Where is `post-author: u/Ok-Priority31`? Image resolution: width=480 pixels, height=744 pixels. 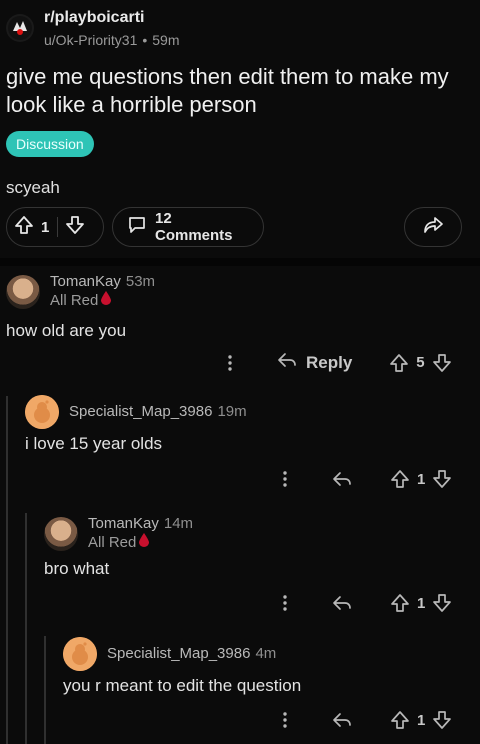 post-author: u/Ok-Priority31 is located at coordinates (90, 40).